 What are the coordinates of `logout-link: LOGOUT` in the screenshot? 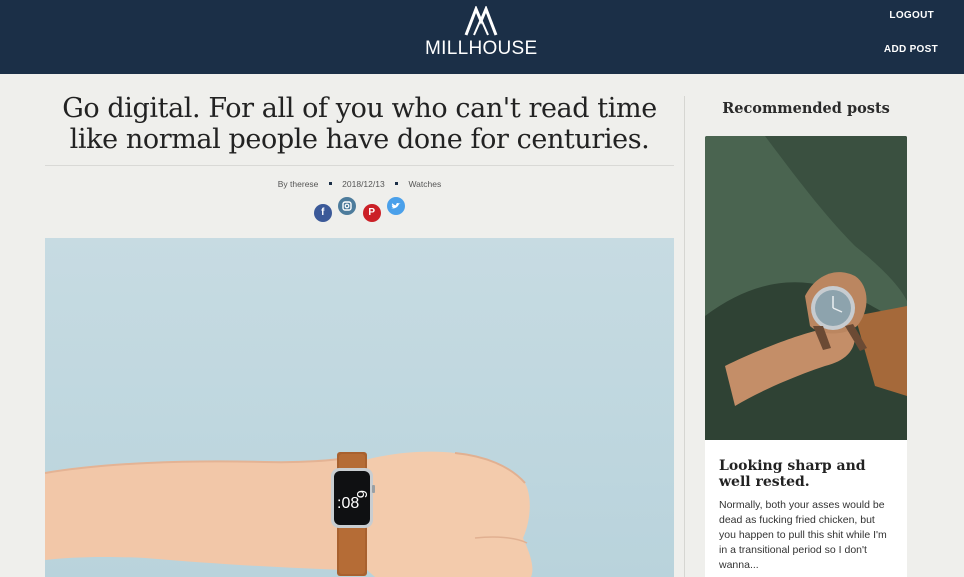 It's located at (911, 15).